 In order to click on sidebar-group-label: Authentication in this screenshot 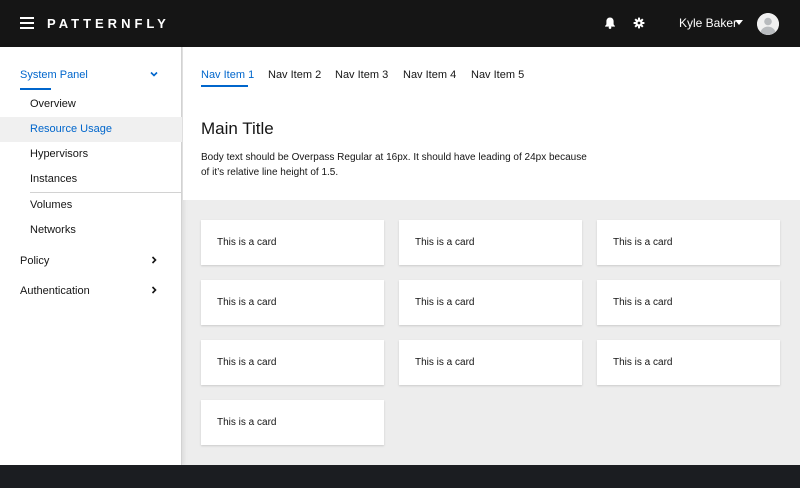, I will do `click(55, 291)`.